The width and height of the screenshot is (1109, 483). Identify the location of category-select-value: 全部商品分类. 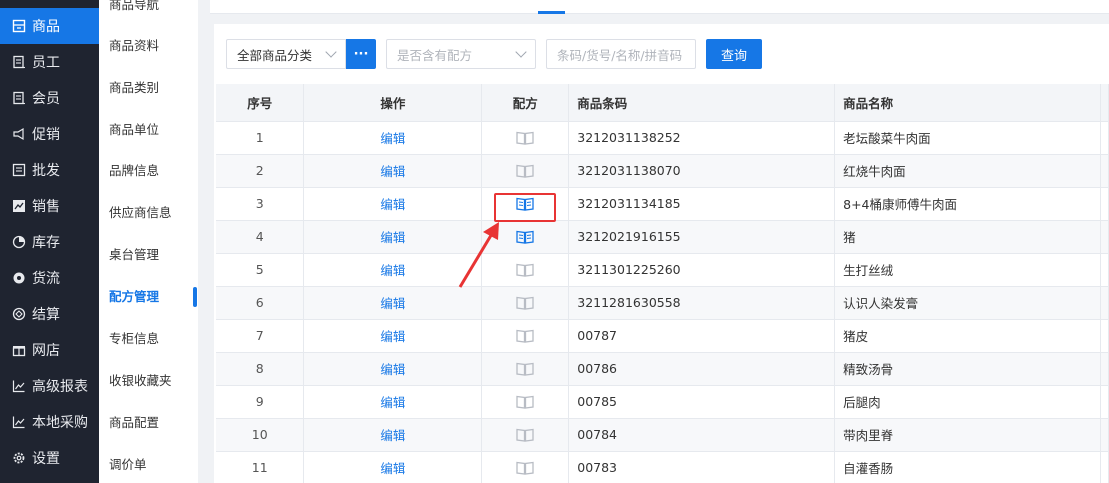
(275, 55).